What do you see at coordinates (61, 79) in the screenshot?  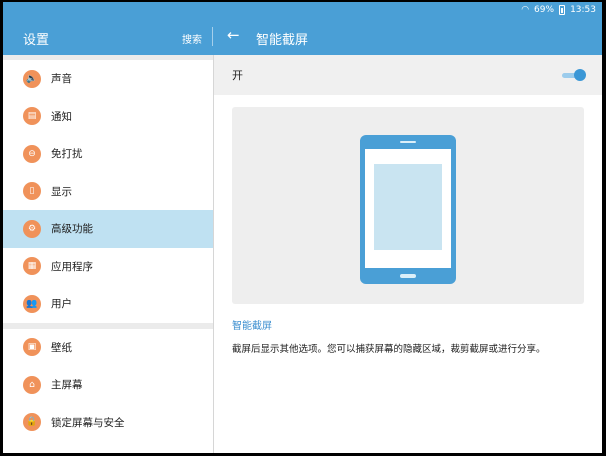 I see `sidebar-item-label: 声音` at bounding box center [61, 79].